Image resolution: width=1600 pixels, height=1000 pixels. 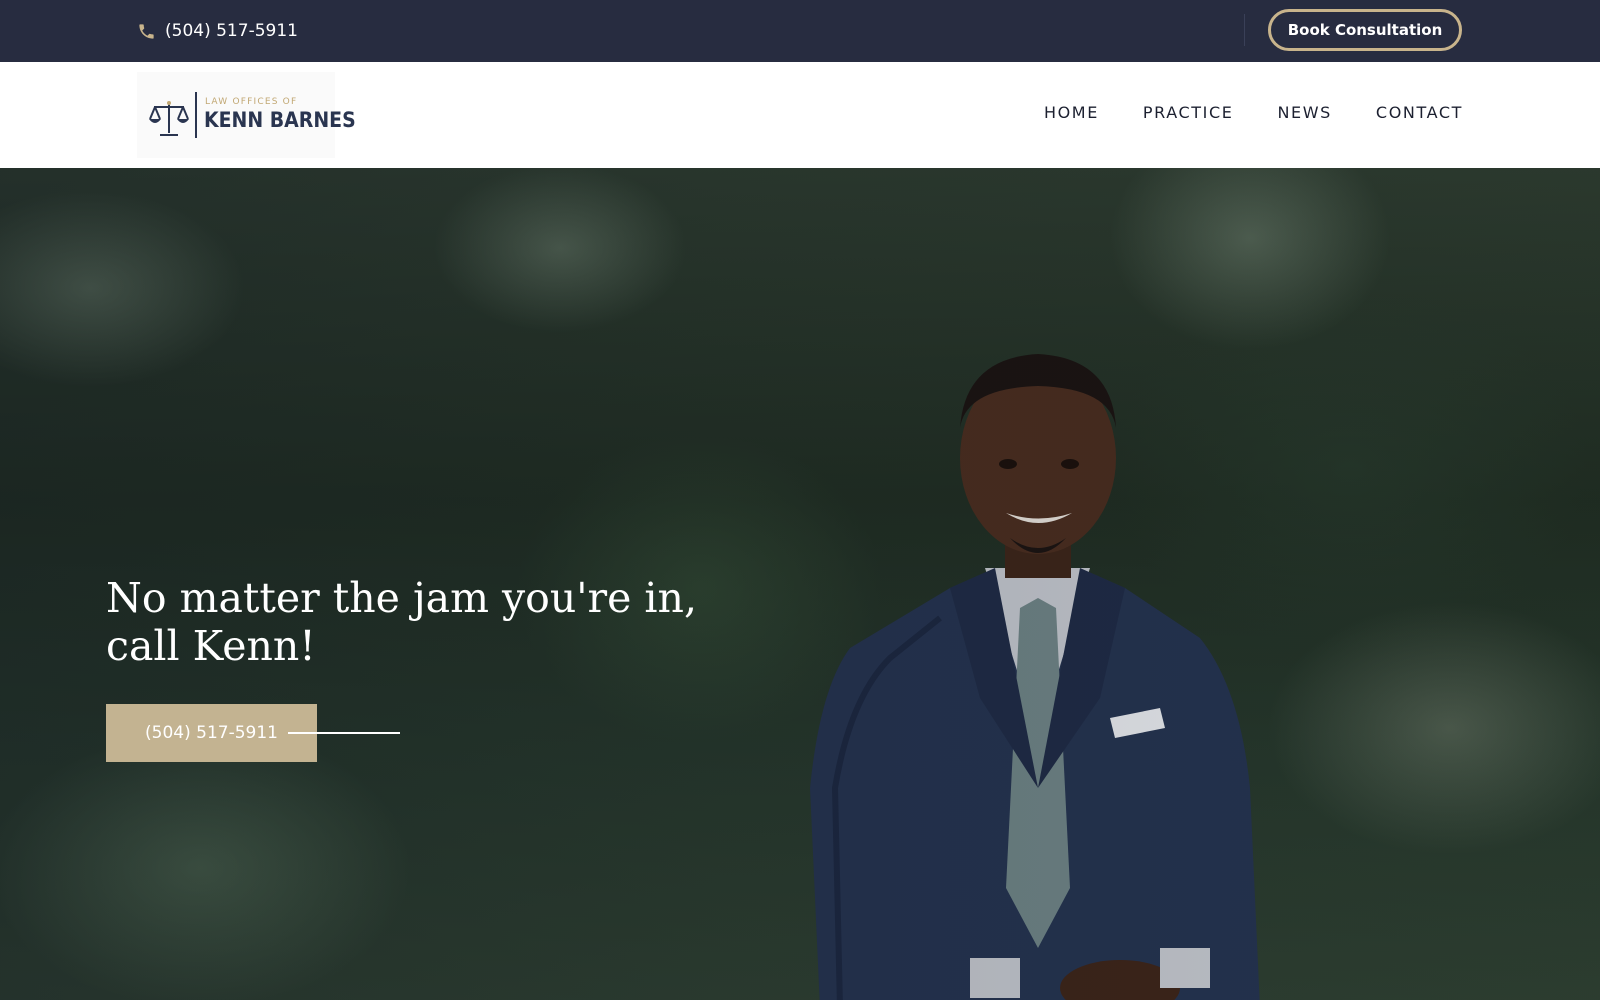 What do you see at coordinates (211, 733) in the screenshot?
I see `hero-call-button: (504) 517-5911` at bounding box center [211, 733].